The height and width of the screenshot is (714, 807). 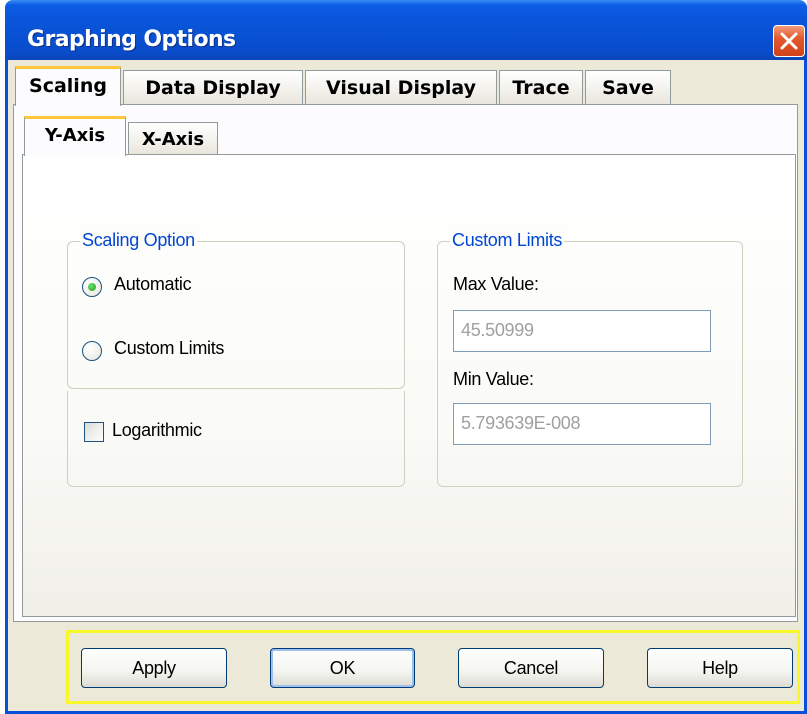 I want to click on tab-scaling: Scaling, so click(x=68, y=86).